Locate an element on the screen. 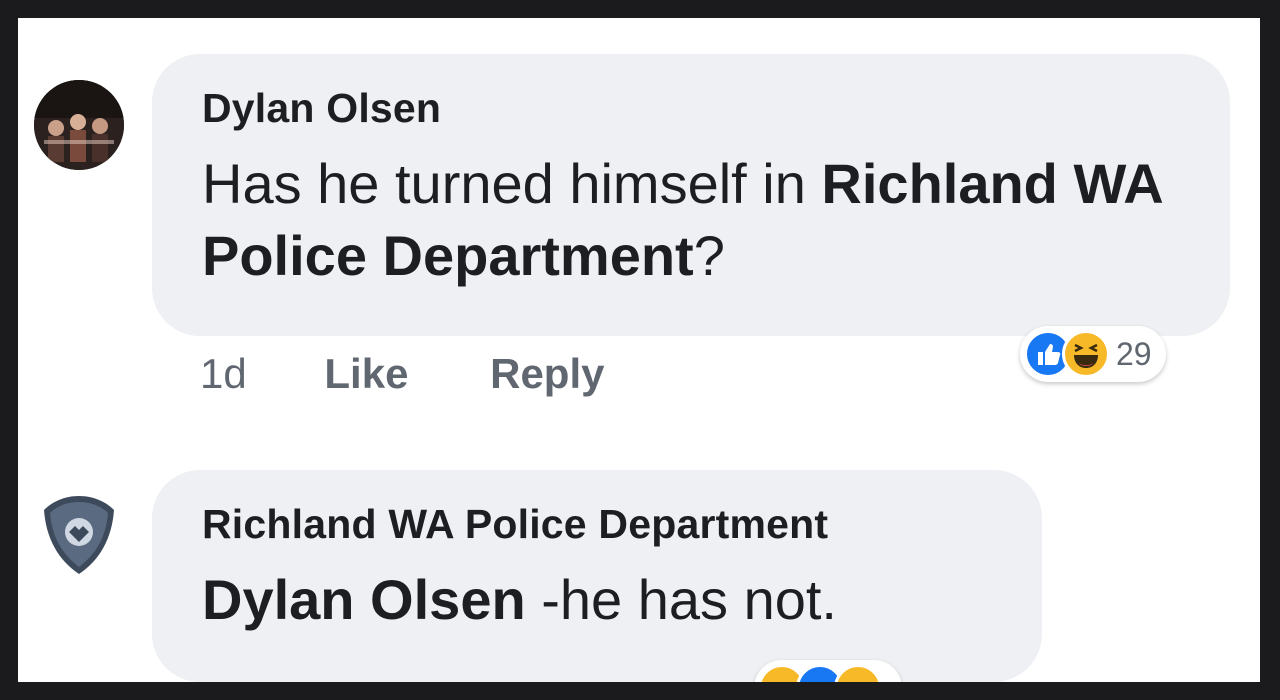 This screenshot has height=700, width=1280. comment-text-plain: -he has not. is located at coordinates (681, 599).